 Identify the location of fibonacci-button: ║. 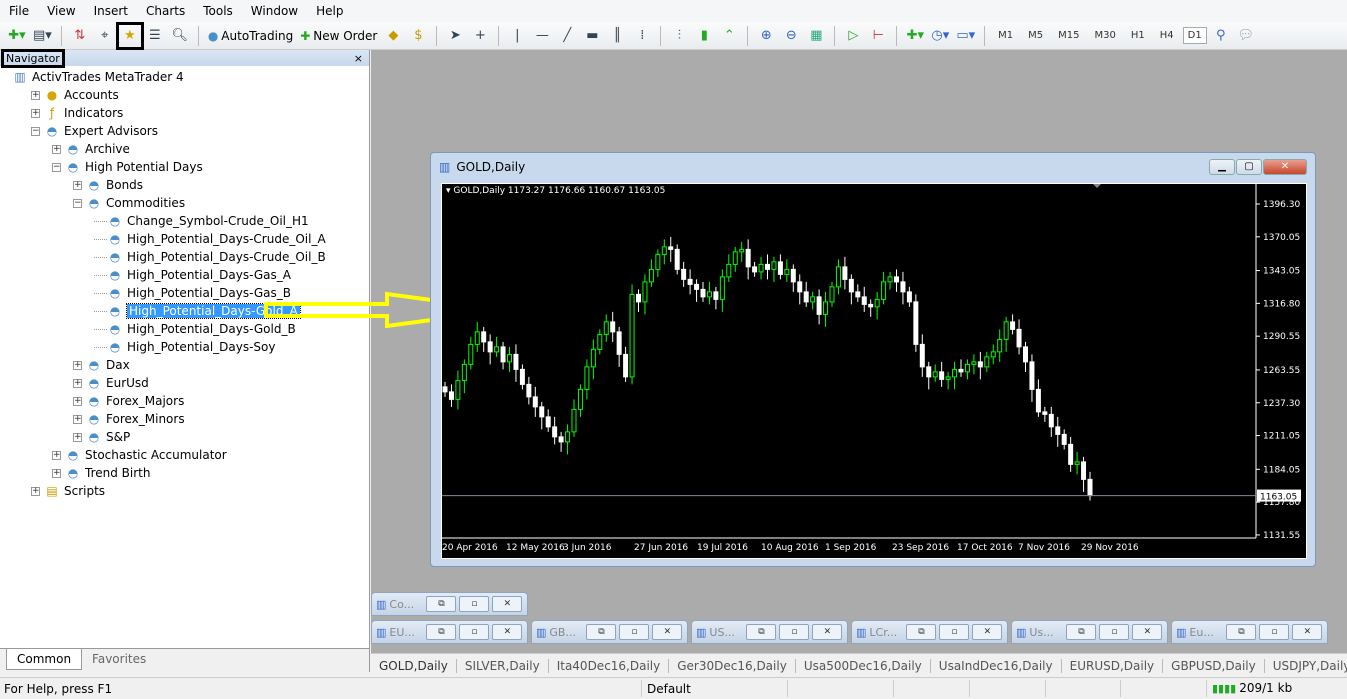
(617, 36).